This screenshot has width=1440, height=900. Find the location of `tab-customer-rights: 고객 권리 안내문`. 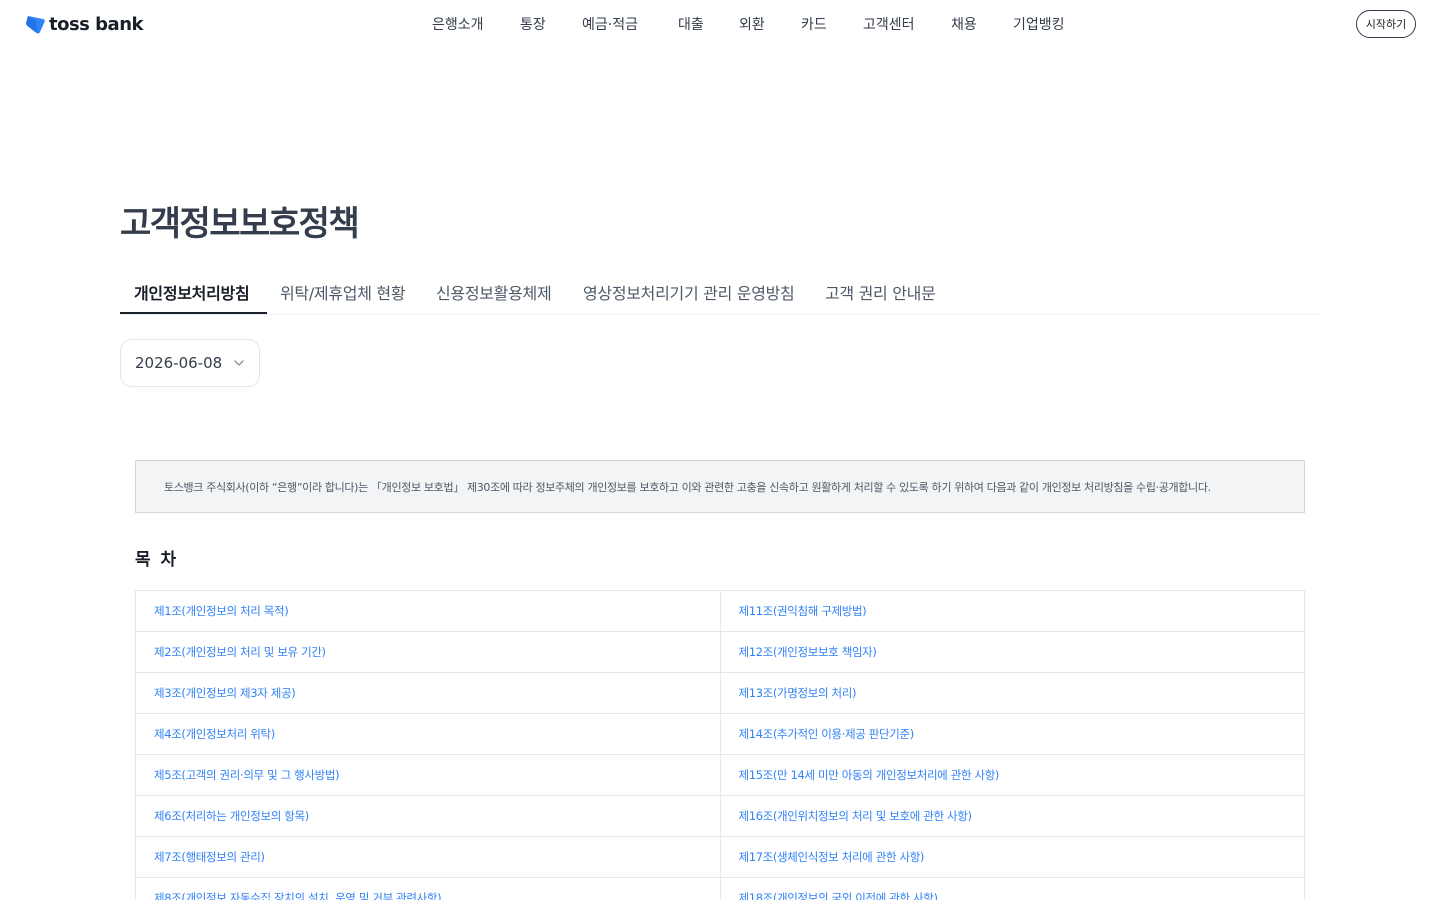

tab-customer-rights: 고객 권리 안내문 is located at coordinates (880, 292).